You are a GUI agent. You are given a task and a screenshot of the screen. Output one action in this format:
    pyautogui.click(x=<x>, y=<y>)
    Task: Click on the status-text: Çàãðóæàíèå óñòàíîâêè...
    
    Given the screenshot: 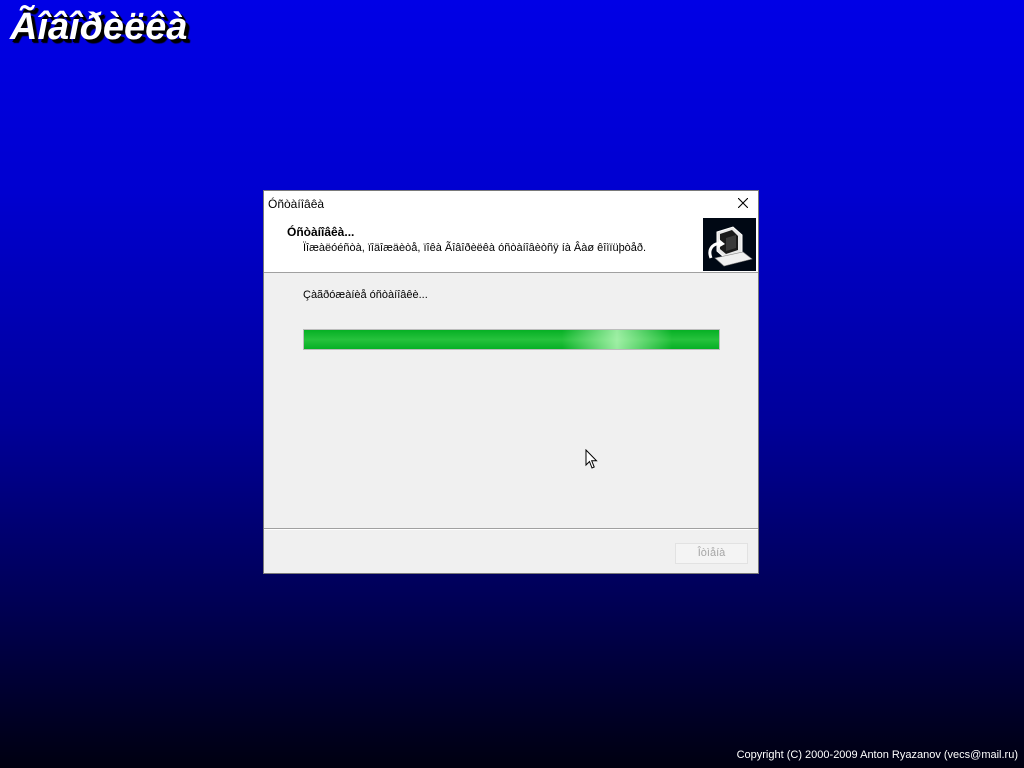 What is the action you would take?
    pyautogui.click(x=365, y=295)
    